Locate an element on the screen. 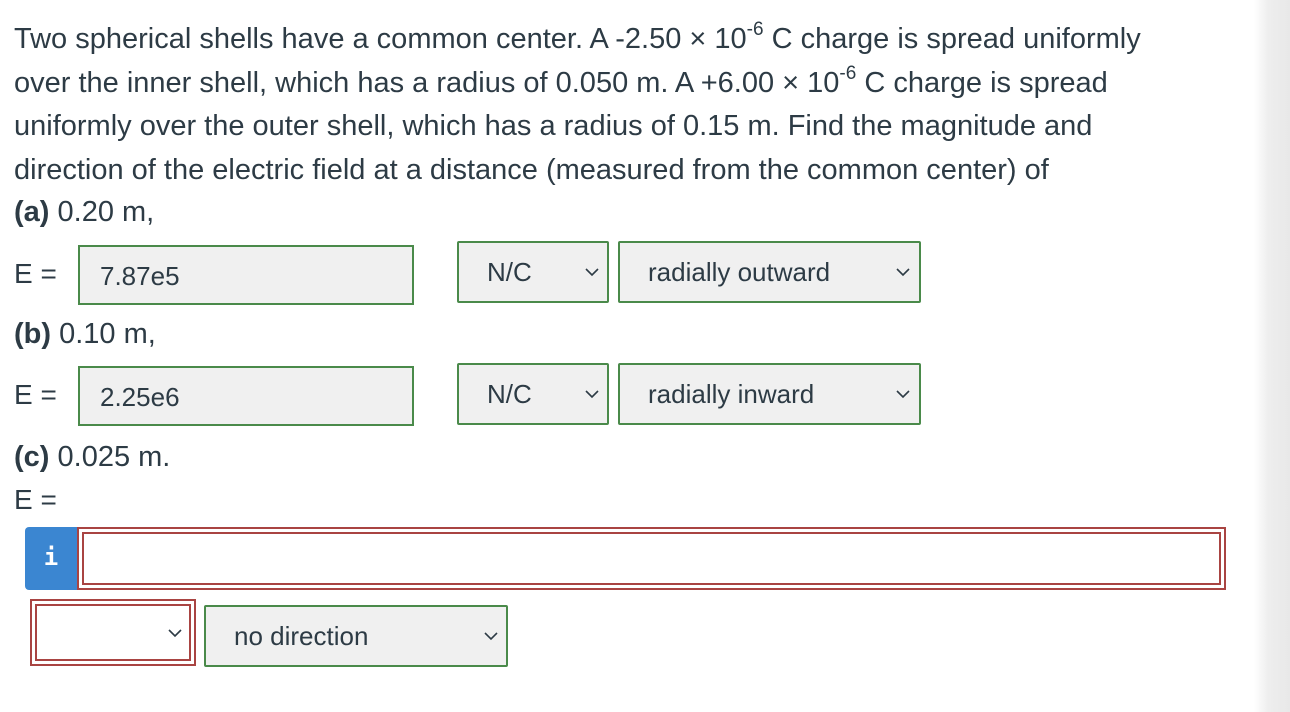 This screenshot has width=1290, height=712. part-b-answer-input: 2.25e6 is located at coordinates (246, 396).